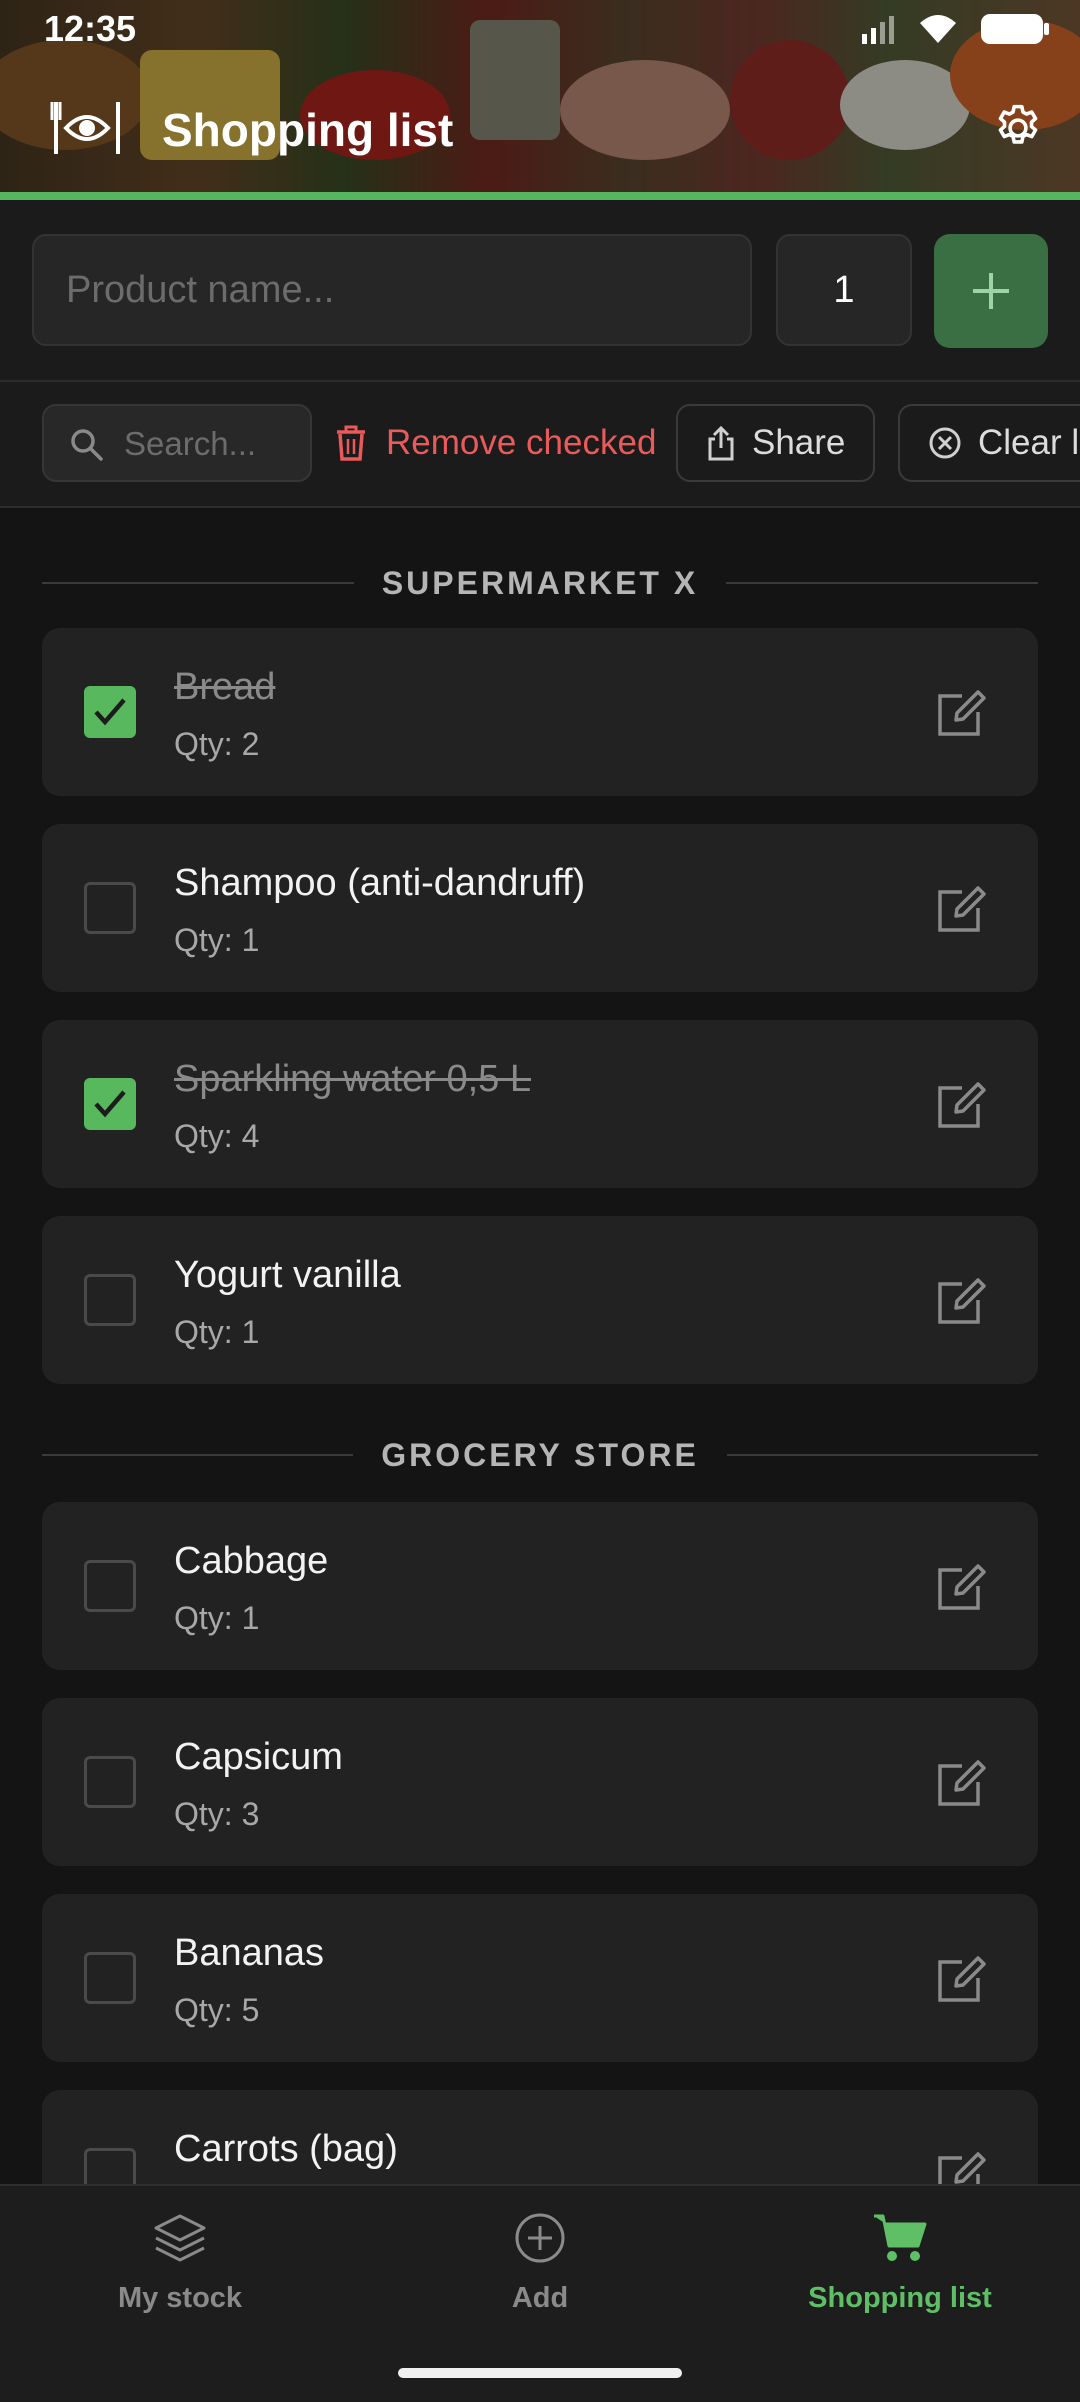  What do you see at coordinates (900, 2262) in the screenshot?
I see `nav-shopping-list: Shopping list` at bounding box center [900, 2262].